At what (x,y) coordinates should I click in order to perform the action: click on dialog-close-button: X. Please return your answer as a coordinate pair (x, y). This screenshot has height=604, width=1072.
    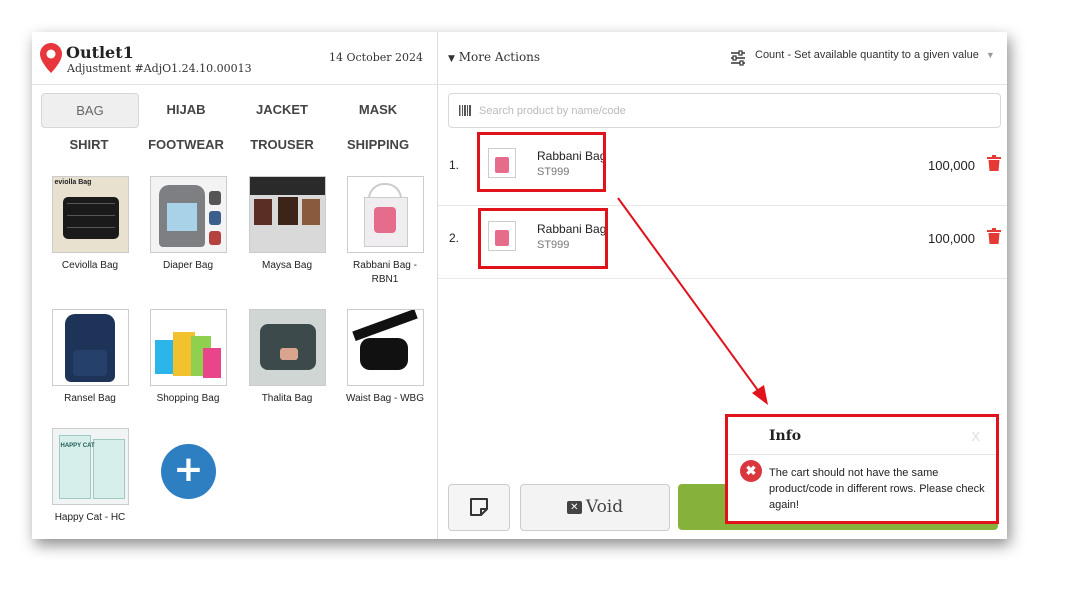
    Looking at the image, I should click on (975, 436).